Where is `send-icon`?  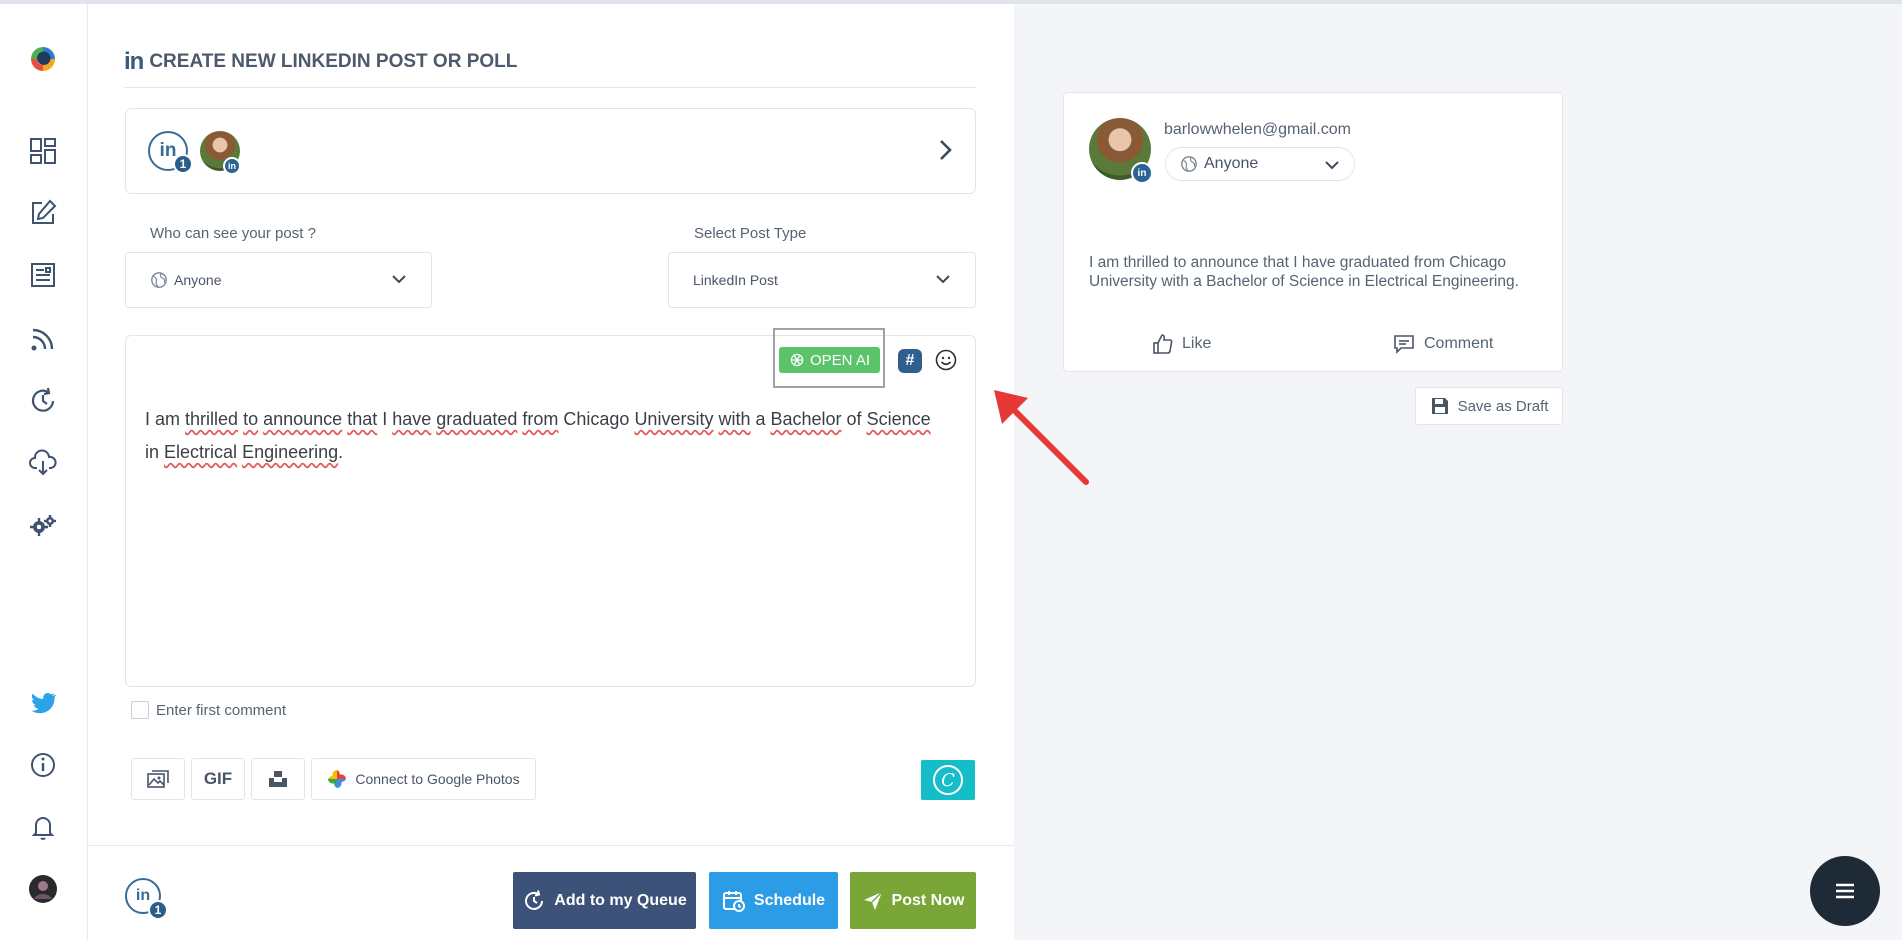
send-icon is located at coordinates (873, 900).